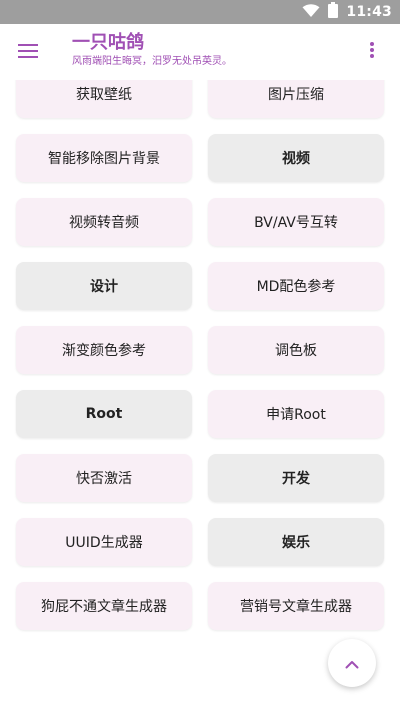 The height and width of the screenshot is (710, 400). I want to click on more-options-button, so click(372, 52).